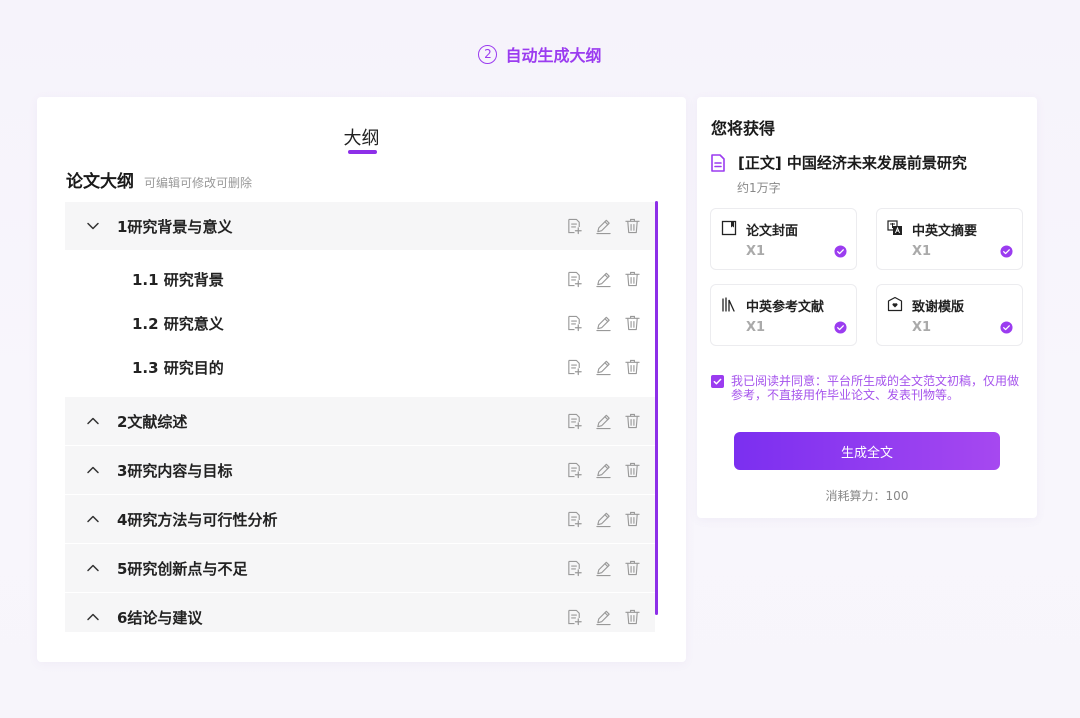 This screenshot has width=1080, height=718. What do you see at coordinates (182, 568) in the screenshot?
I see `section-label: 5研究创新点与不足` at bounding box center [182, 568].